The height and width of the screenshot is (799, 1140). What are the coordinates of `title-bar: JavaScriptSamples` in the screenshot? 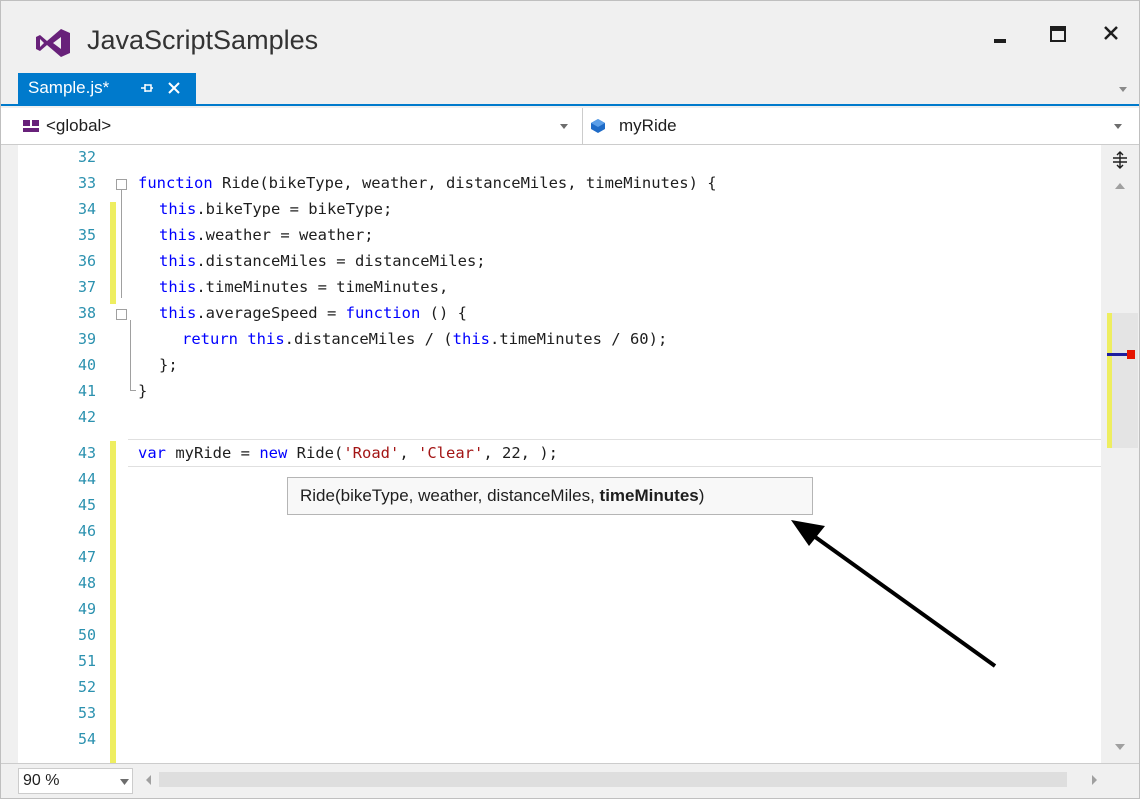 It's located at (570, 39).